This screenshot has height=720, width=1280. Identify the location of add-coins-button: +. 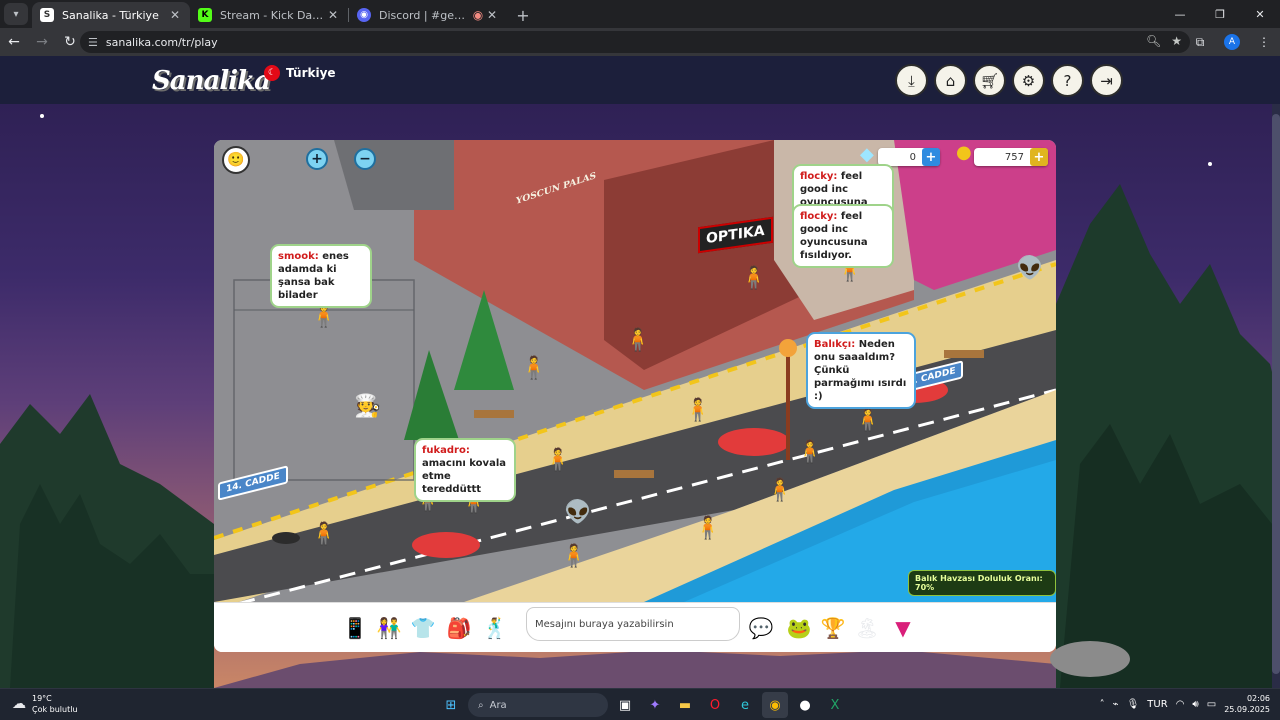
(1039, 157).